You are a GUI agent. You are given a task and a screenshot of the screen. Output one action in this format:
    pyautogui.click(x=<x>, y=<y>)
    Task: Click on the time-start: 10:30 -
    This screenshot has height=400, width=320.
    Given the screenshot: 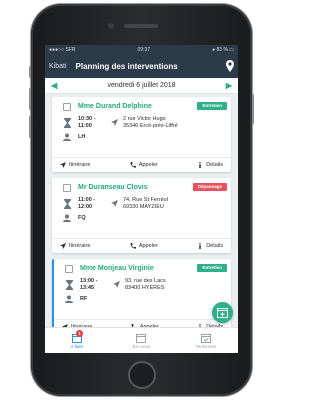 What is the action you would take?
    pyautogui.click(x=87, y=119)
    